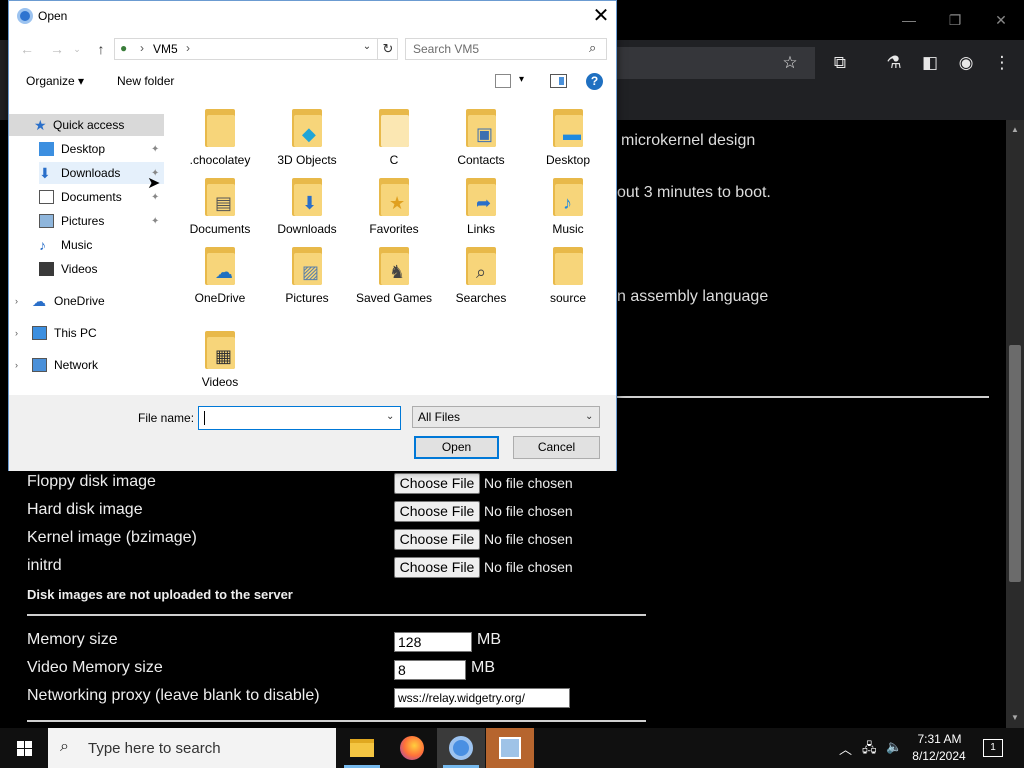 This screenshot has width=1024, height=768. Describe the element at coordinates (394, 210) in the screenshot. I see `folder-item: ★ Favorites` at that location.